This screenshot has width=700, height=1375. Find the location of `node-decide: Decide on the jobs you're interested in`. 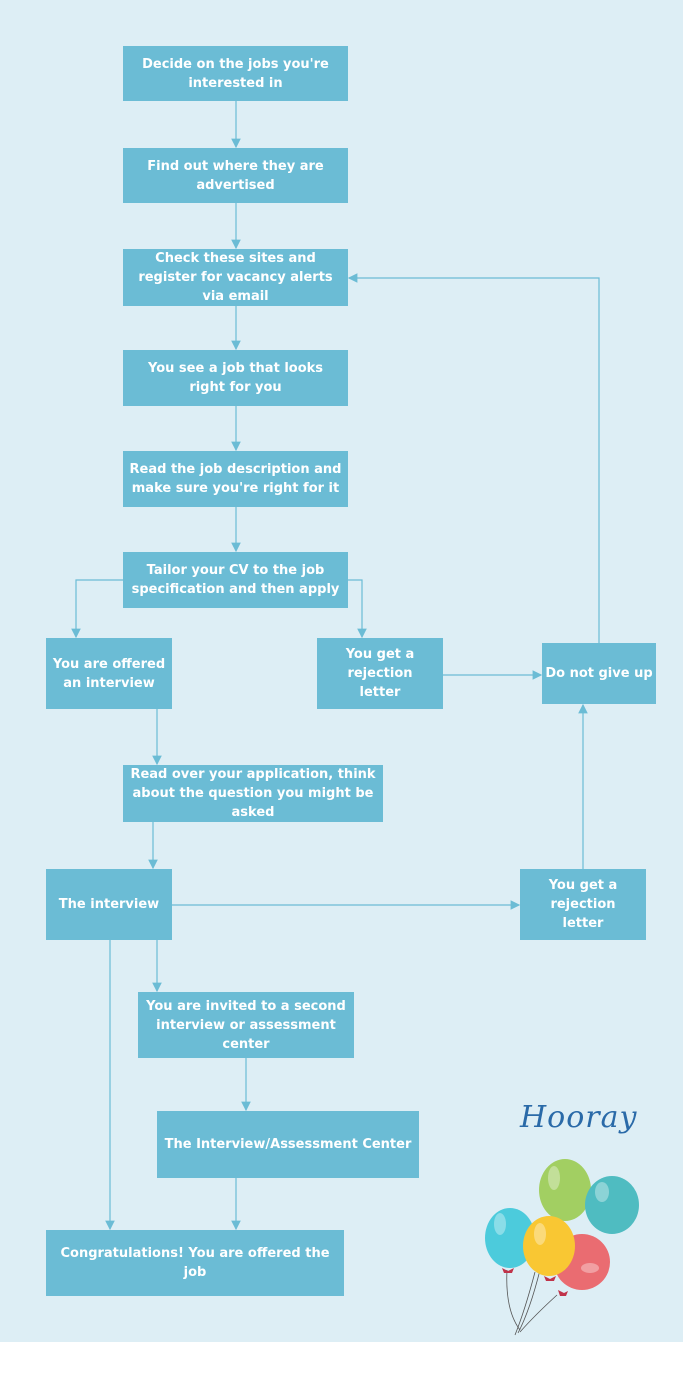

node-decide: Decide on the jobs you're interested in is located at coordinates (235, 73).